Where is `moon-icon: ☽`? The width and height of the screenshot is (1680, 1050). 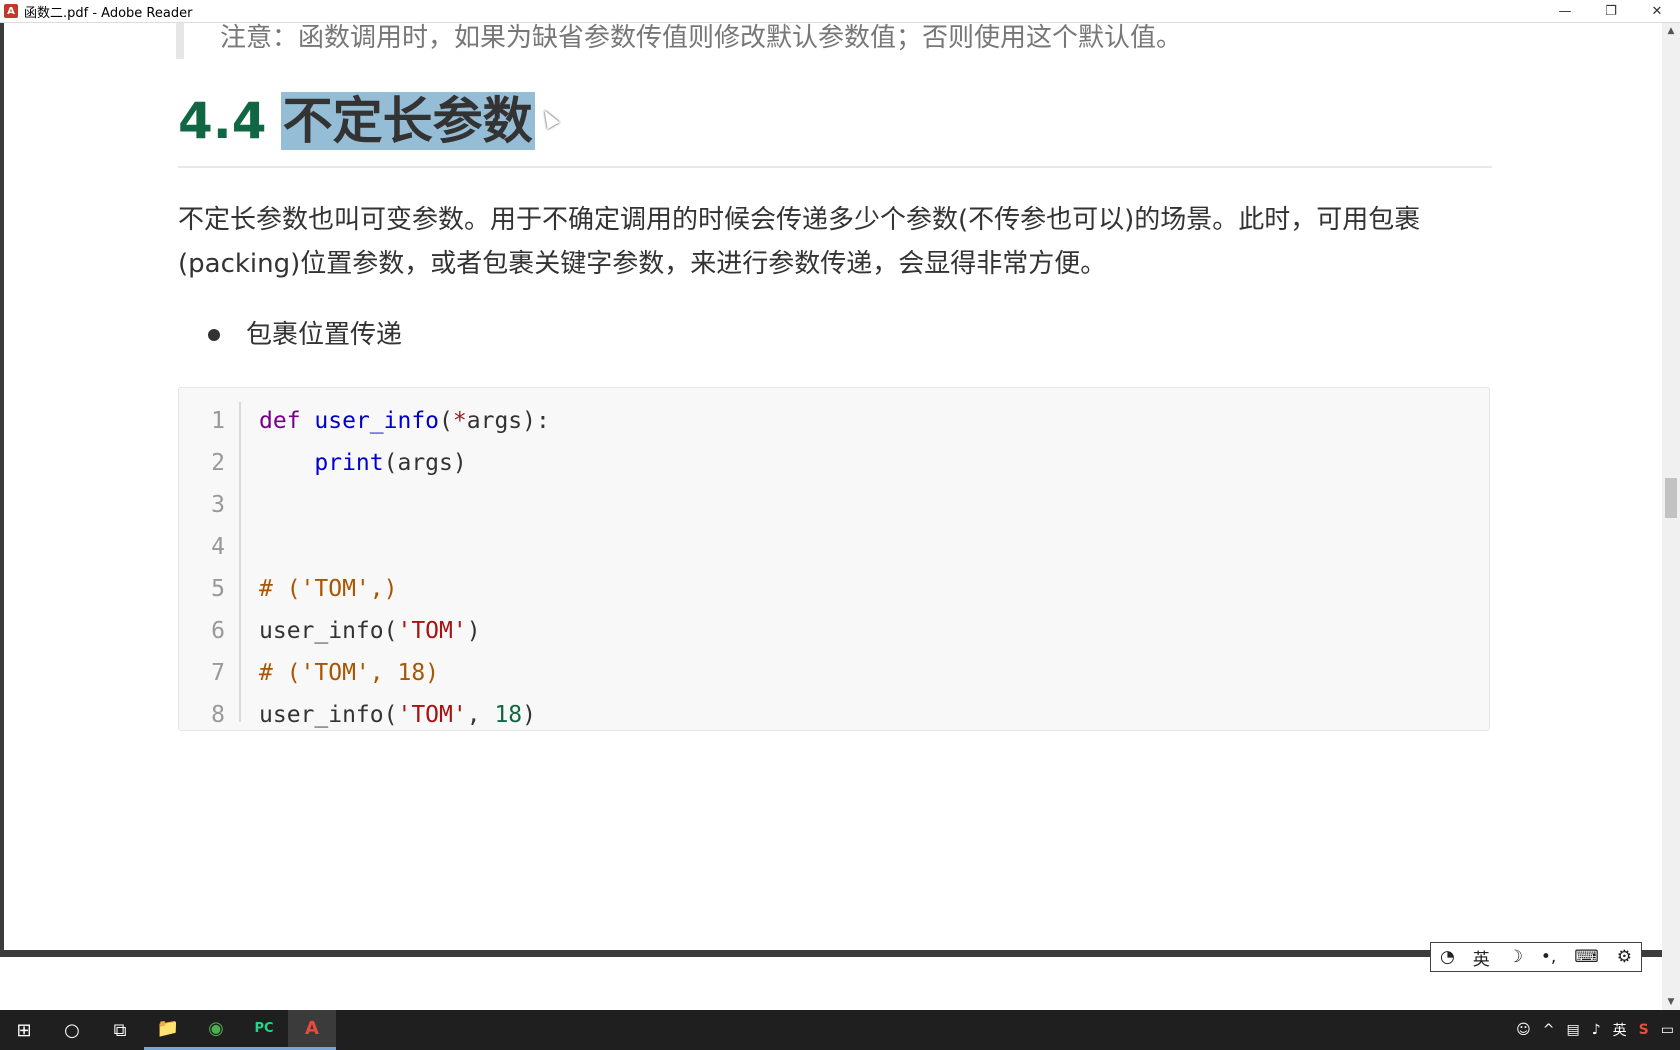
moon-icon: ☽ is located at coordinates (1515, 957).